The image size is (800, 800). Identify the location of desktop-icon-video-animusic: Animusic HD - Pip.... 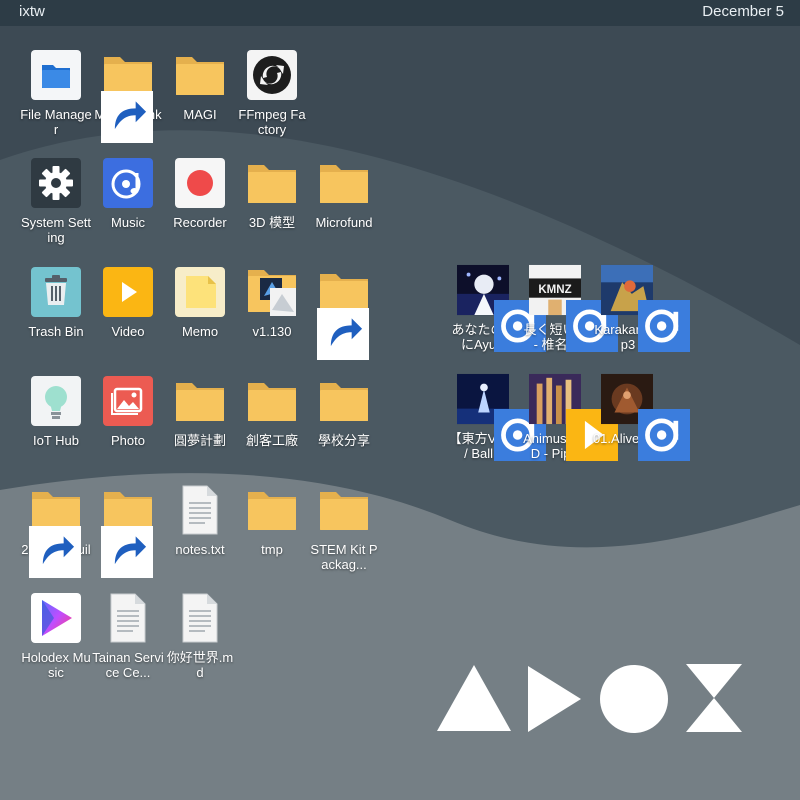
(569, 423).